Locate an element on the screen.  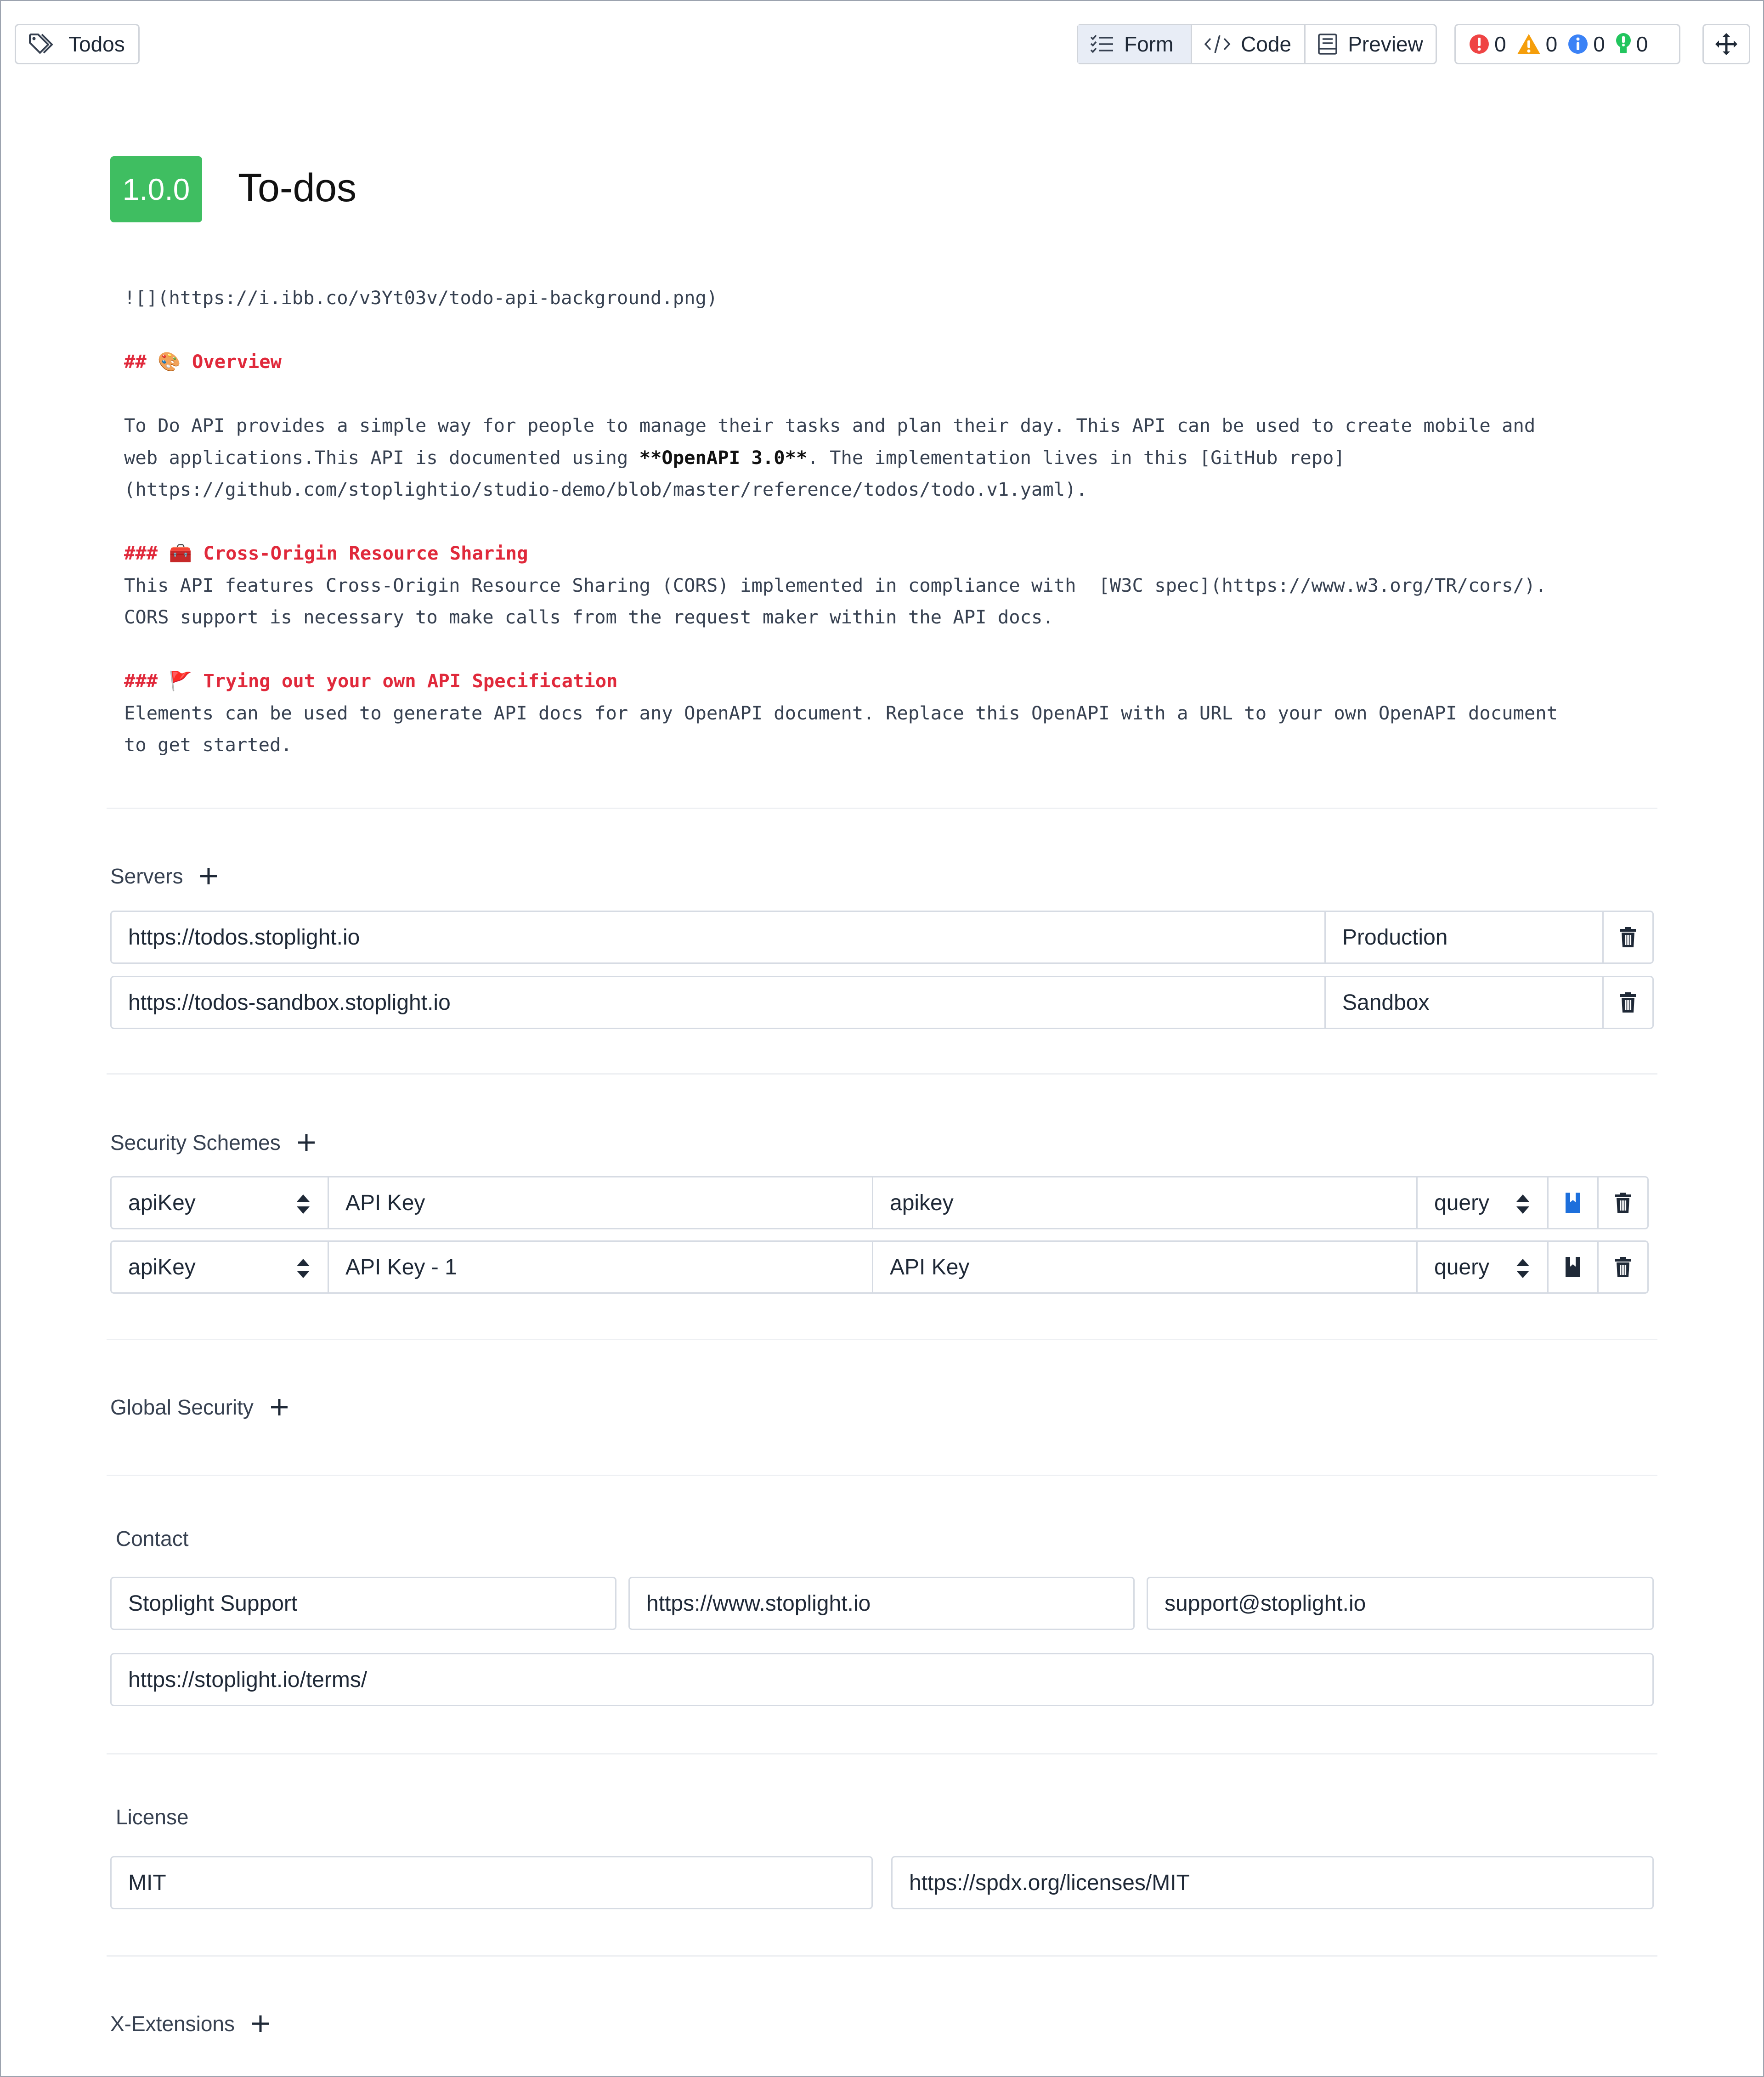
book-icon is located at coordinates (1327, 44).